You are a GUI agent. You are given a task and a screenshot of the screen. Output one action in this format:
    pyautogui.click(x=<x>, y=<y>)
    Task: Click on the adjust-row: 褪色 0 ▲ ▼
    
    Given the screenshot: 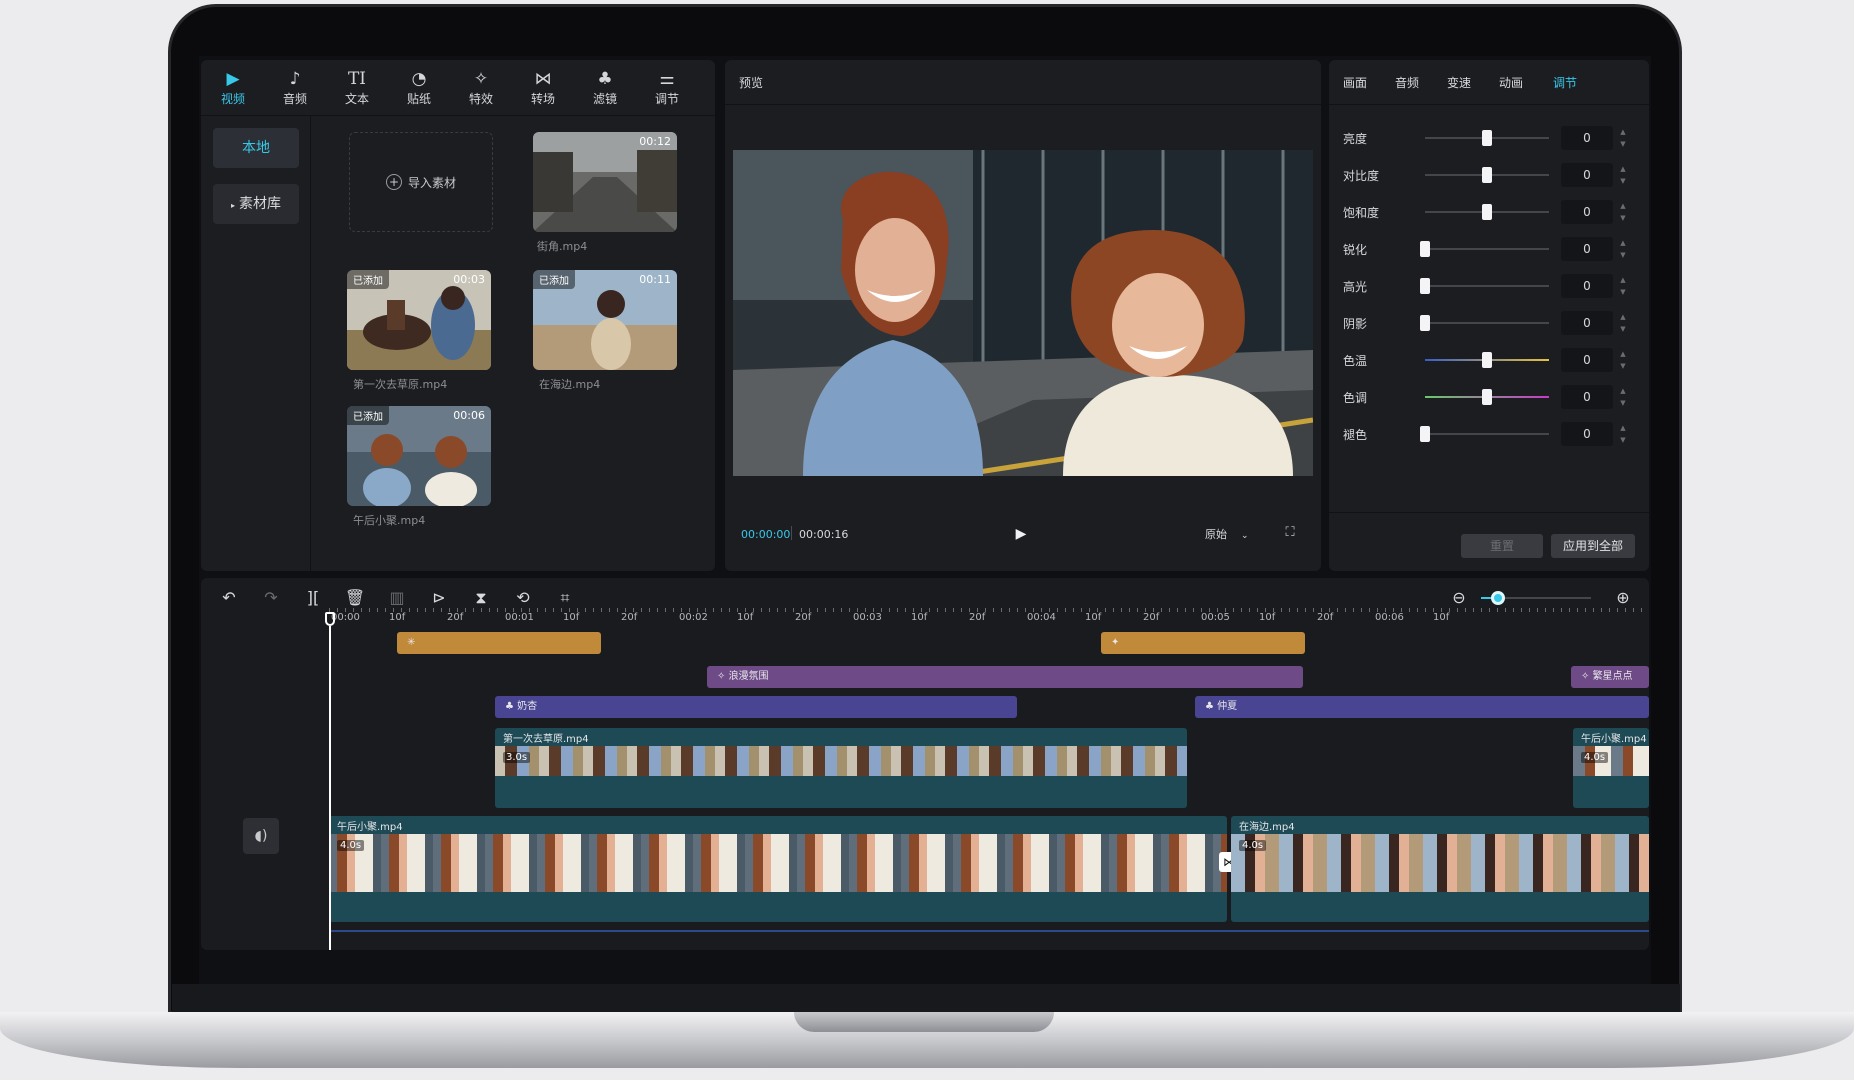 What is the action you would take?
    pyautogui.click(x=1493, y=434)
    